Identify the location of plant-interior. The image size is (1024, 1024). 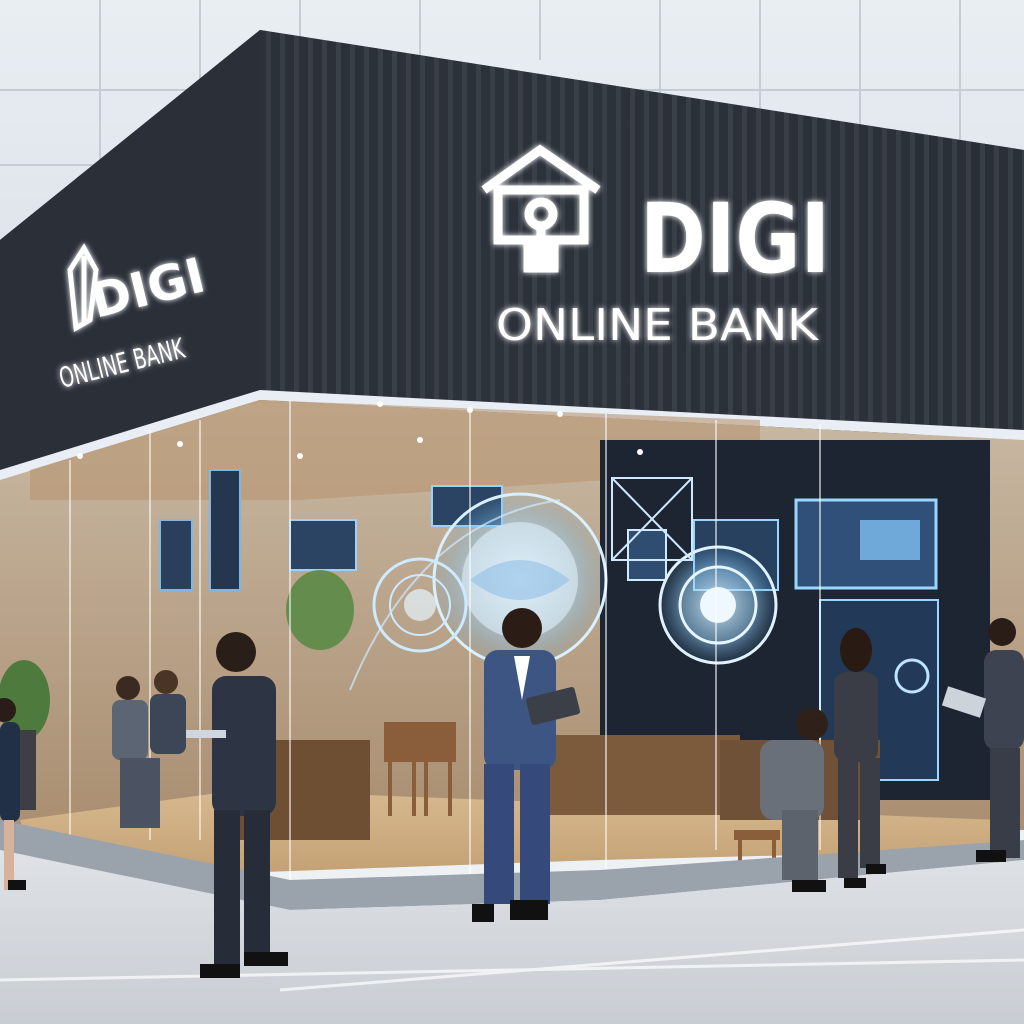
(320, 610).